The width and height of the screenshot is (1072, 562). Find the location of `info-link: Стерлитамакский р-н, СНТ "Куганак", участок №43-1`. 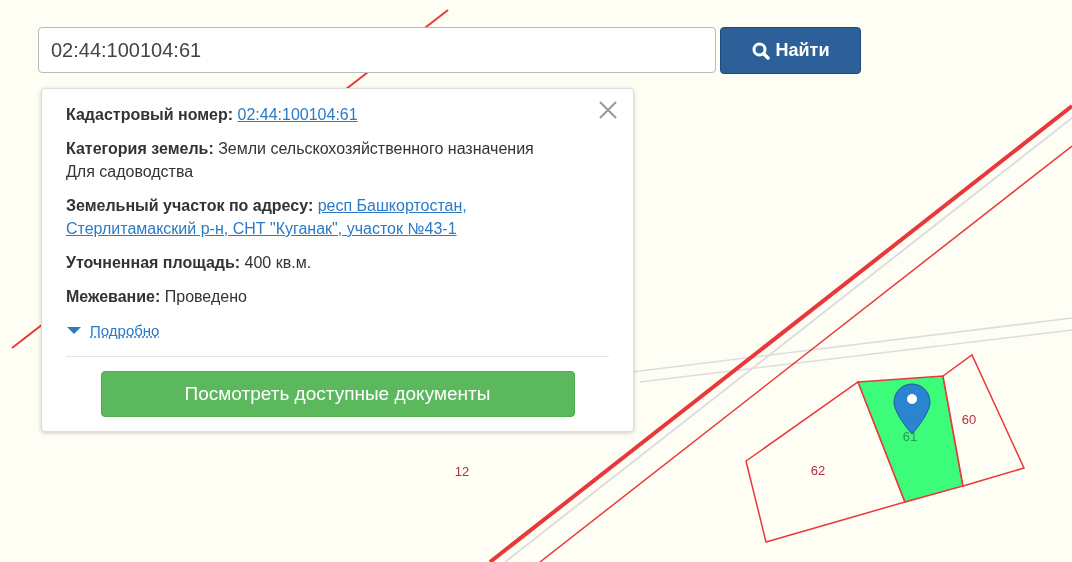

info-link: Стерлитамакский р-н, СНТ "Куганак", участок №43-1 is located at coordinates (261, 228).